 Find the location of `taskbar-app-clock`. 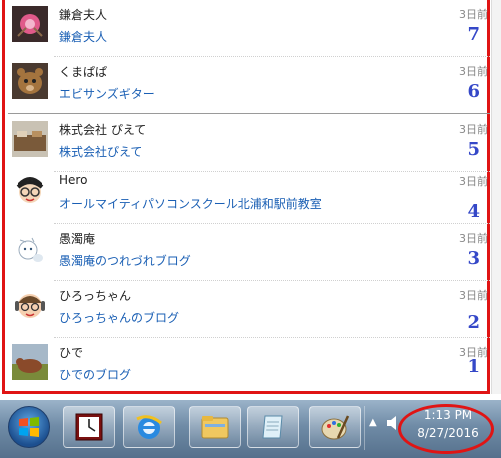

taskbar-app-clock is located at coordinates (89, 427).